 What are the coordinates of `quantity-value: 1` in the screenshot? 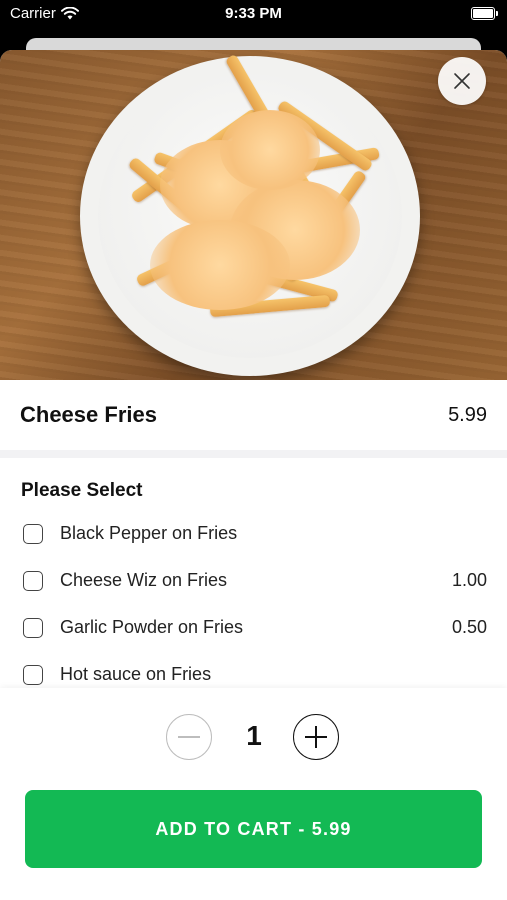 It's located at (254, 735).